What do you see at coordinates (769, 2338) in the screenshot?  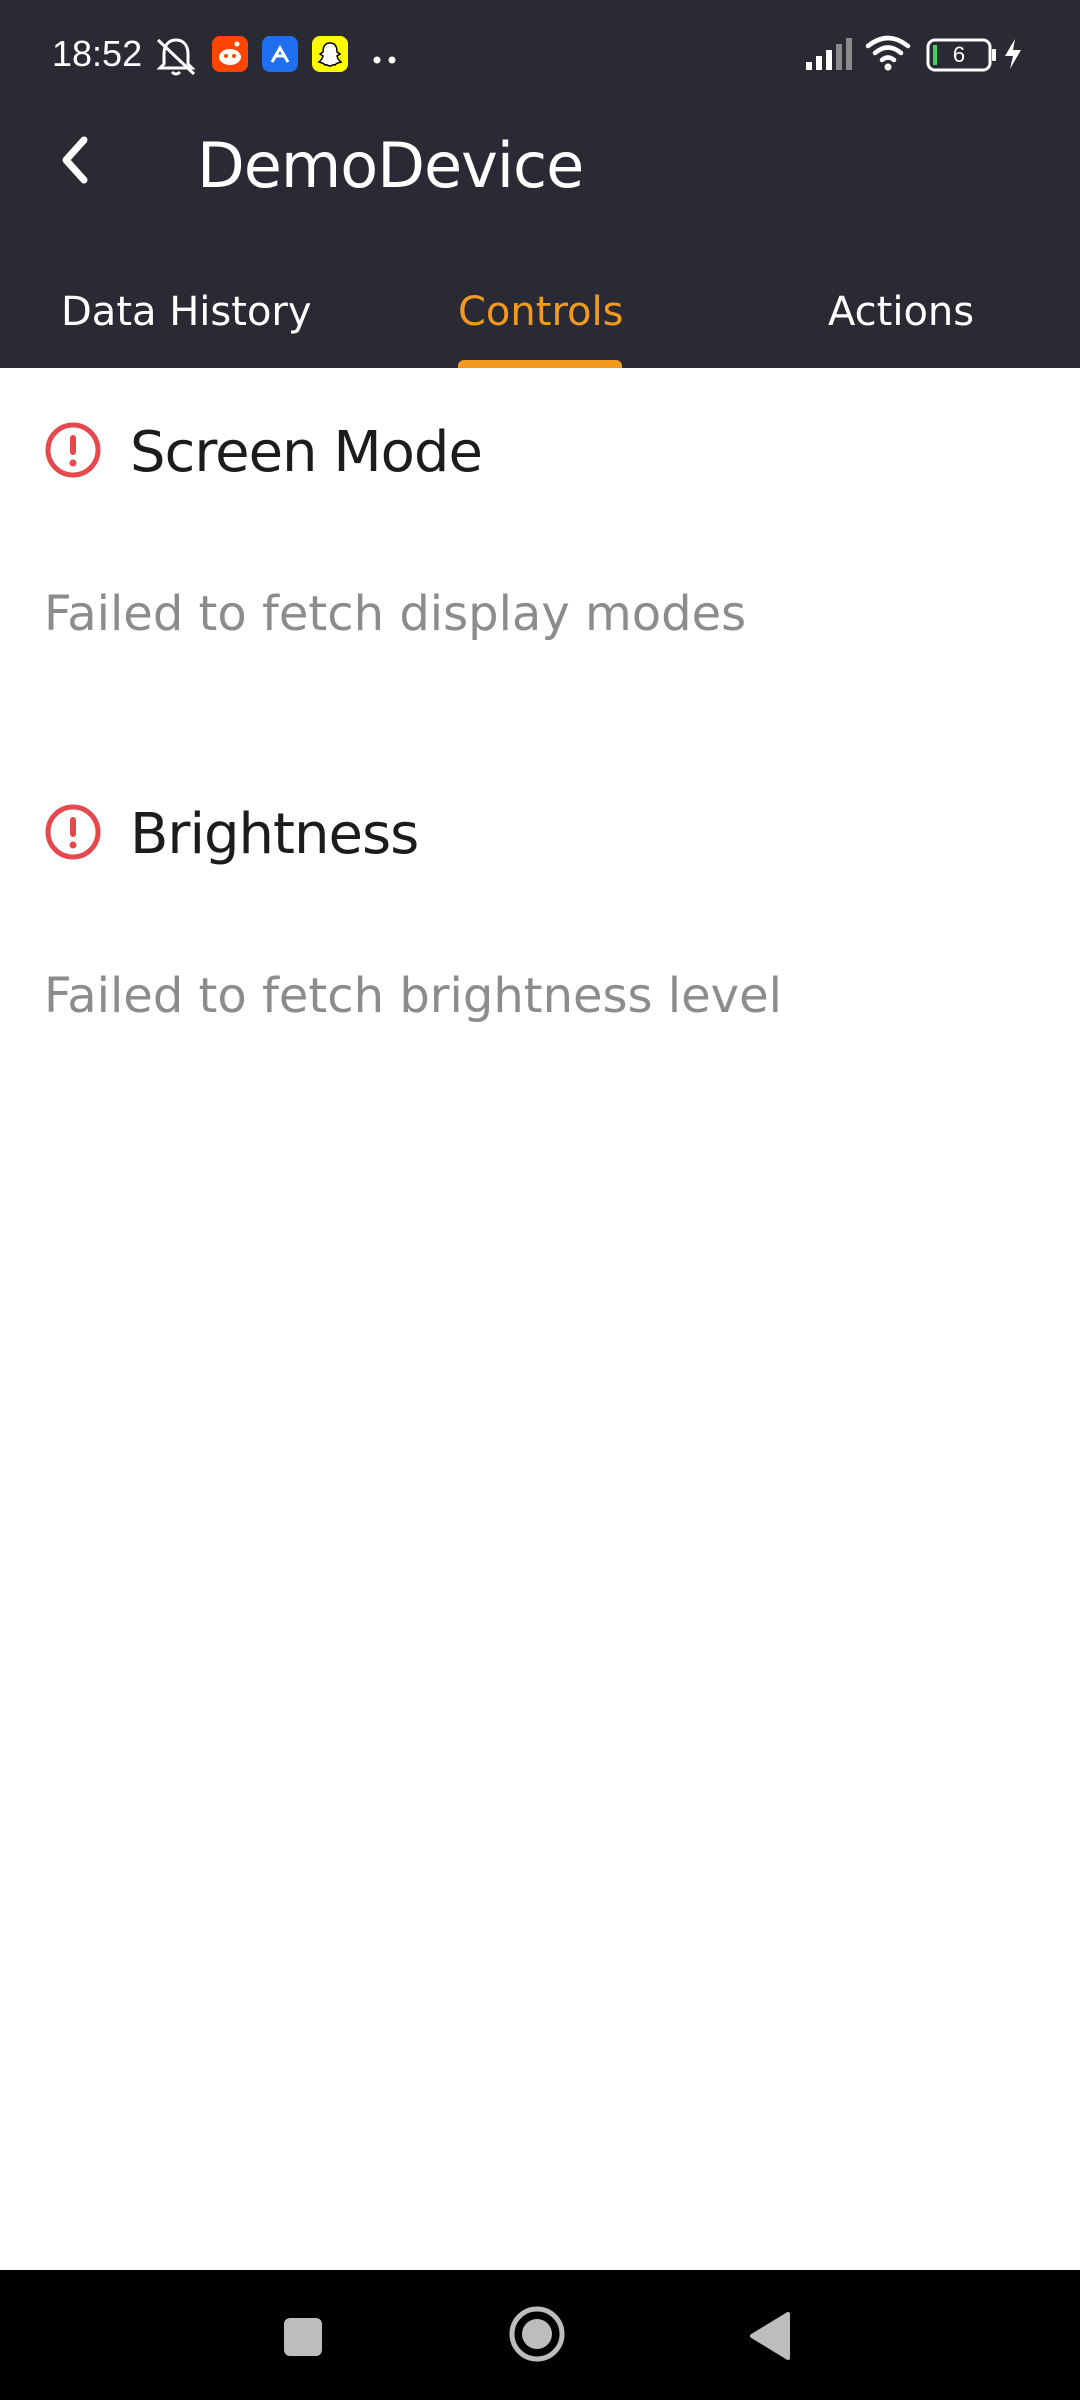 I see `back-icon` at bounding box center [769, 2338].